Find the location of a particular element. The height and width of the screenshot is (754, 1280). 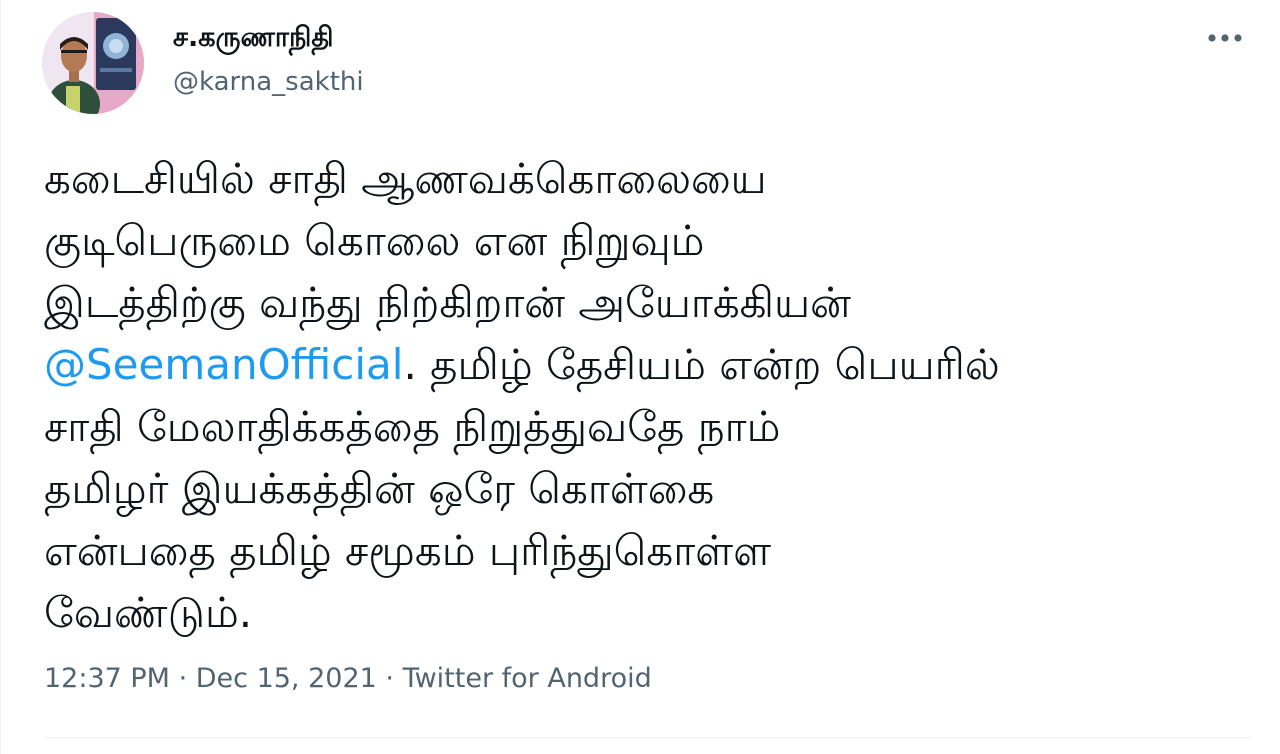

more-options-button is located at coordinates (1225, 38).